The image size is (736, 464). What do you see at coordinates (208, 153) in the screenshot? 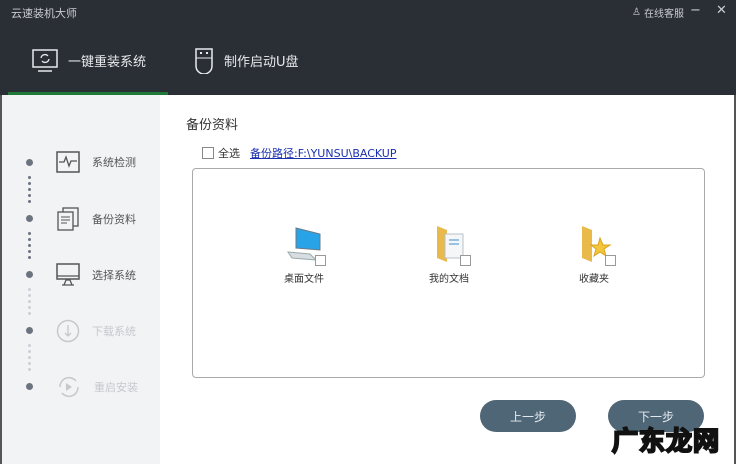
I see `select-all-checkbox` at bounding box center [208, 153].